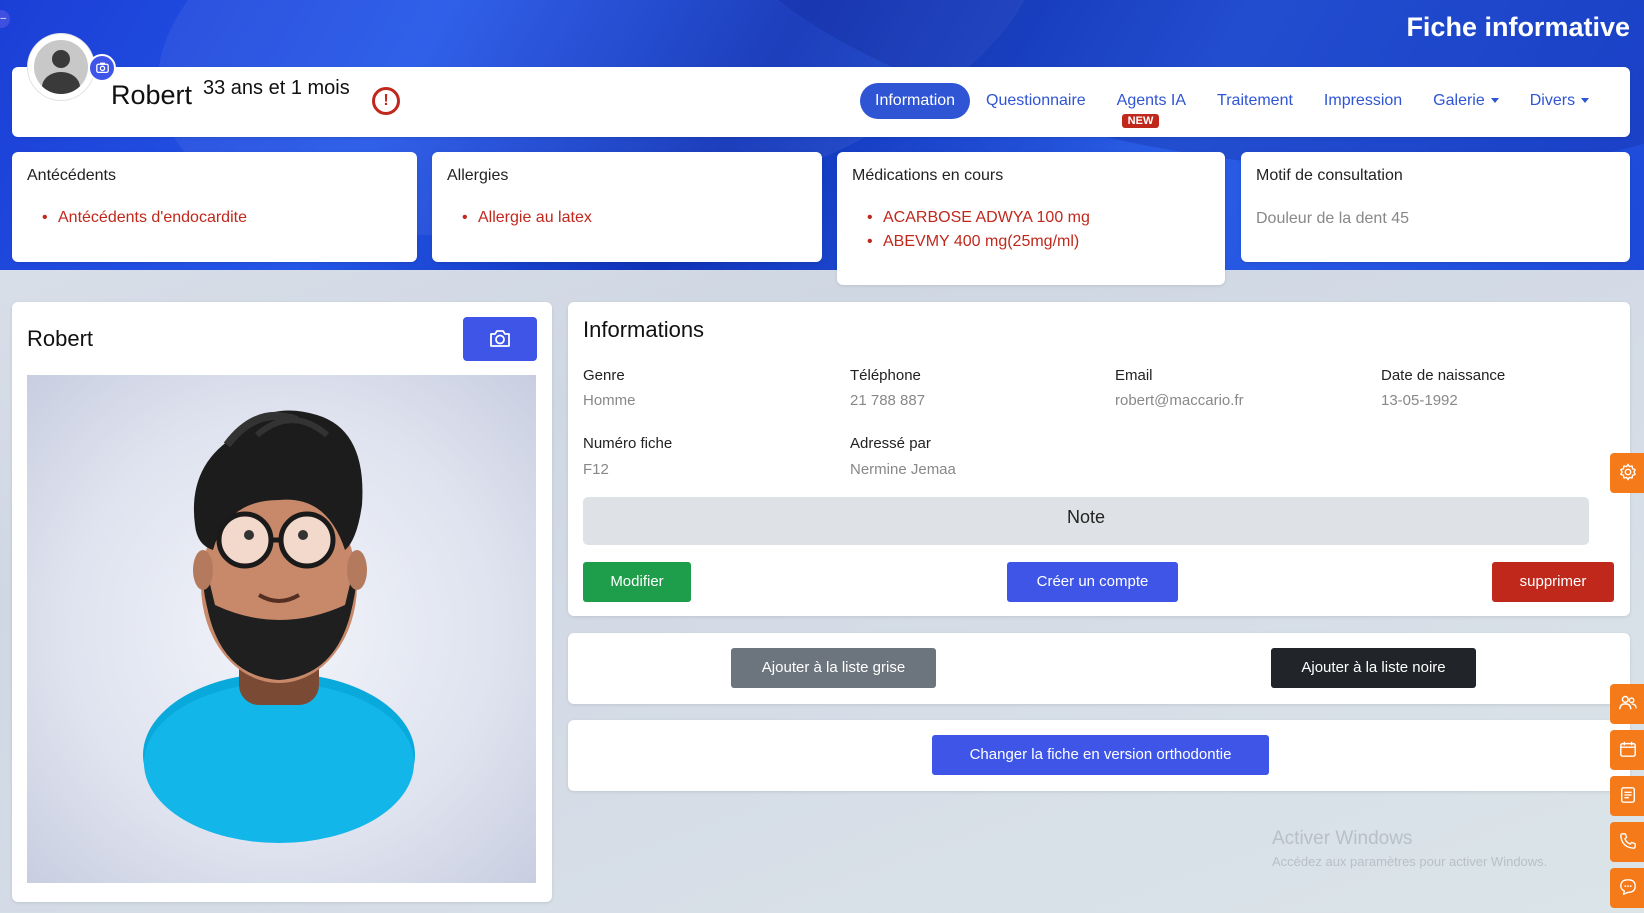 Image resolution: width=1644 pixels, height=913 pixels. I want to click on settings-tab, so click(1627, 473).